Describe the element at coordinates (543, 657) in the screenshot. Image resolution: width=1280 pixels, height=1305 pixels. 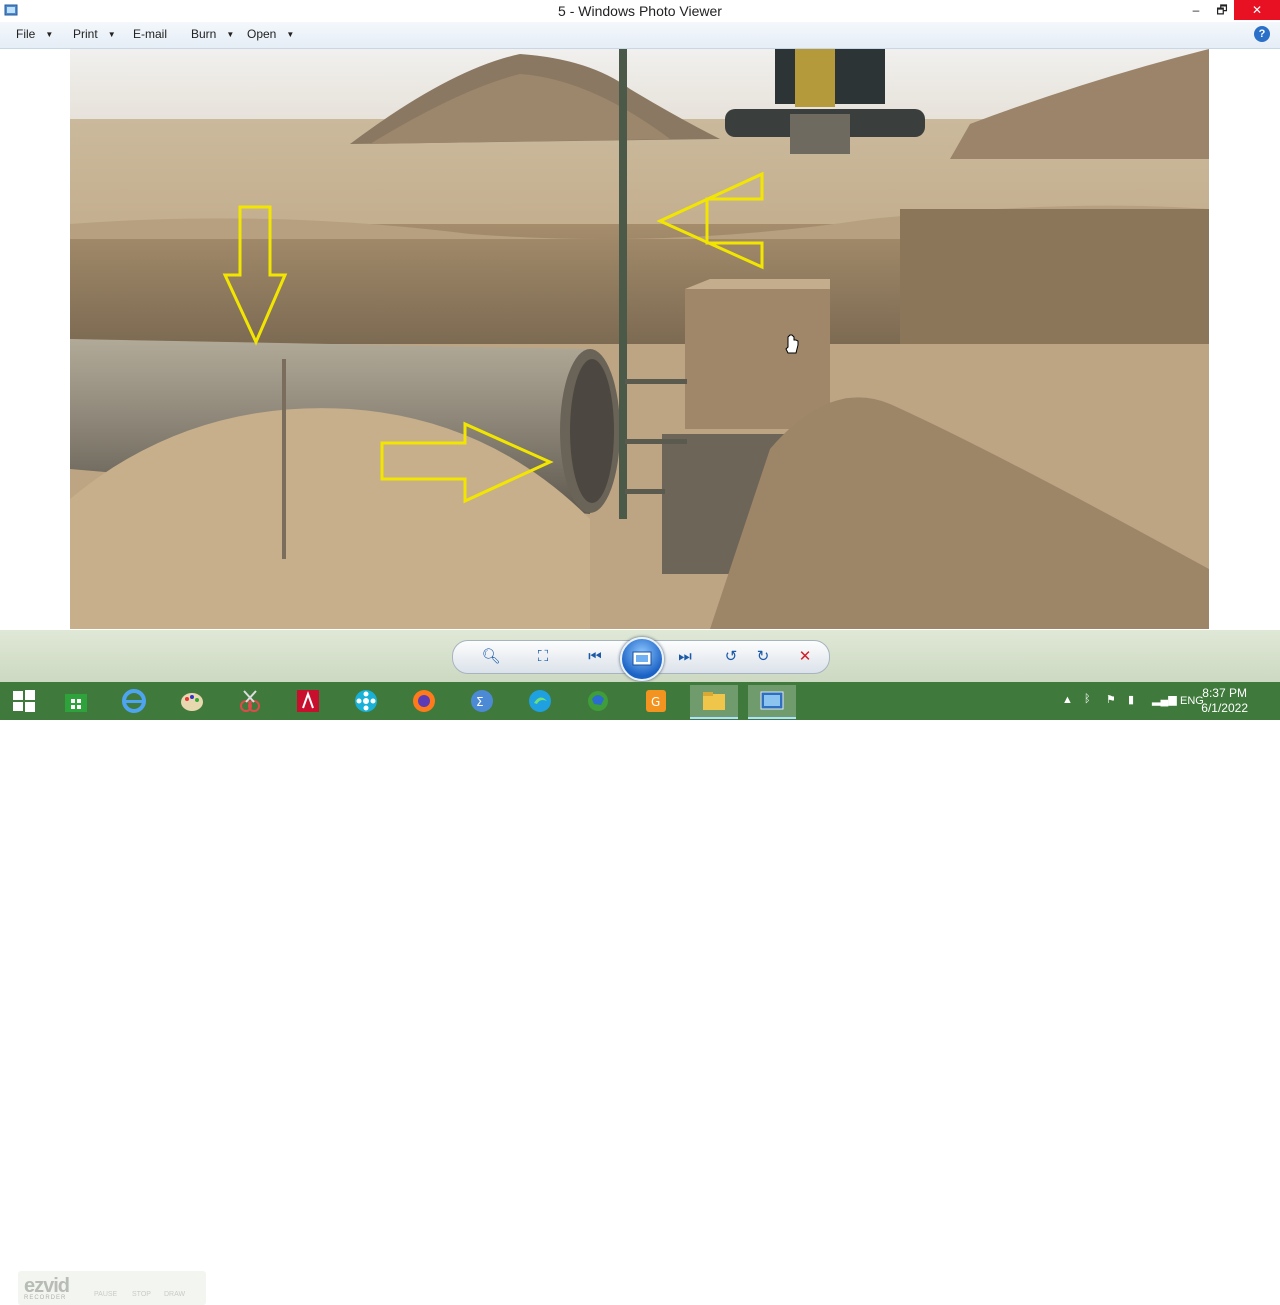
I see `actual-size-icon: ⛶` at that location.